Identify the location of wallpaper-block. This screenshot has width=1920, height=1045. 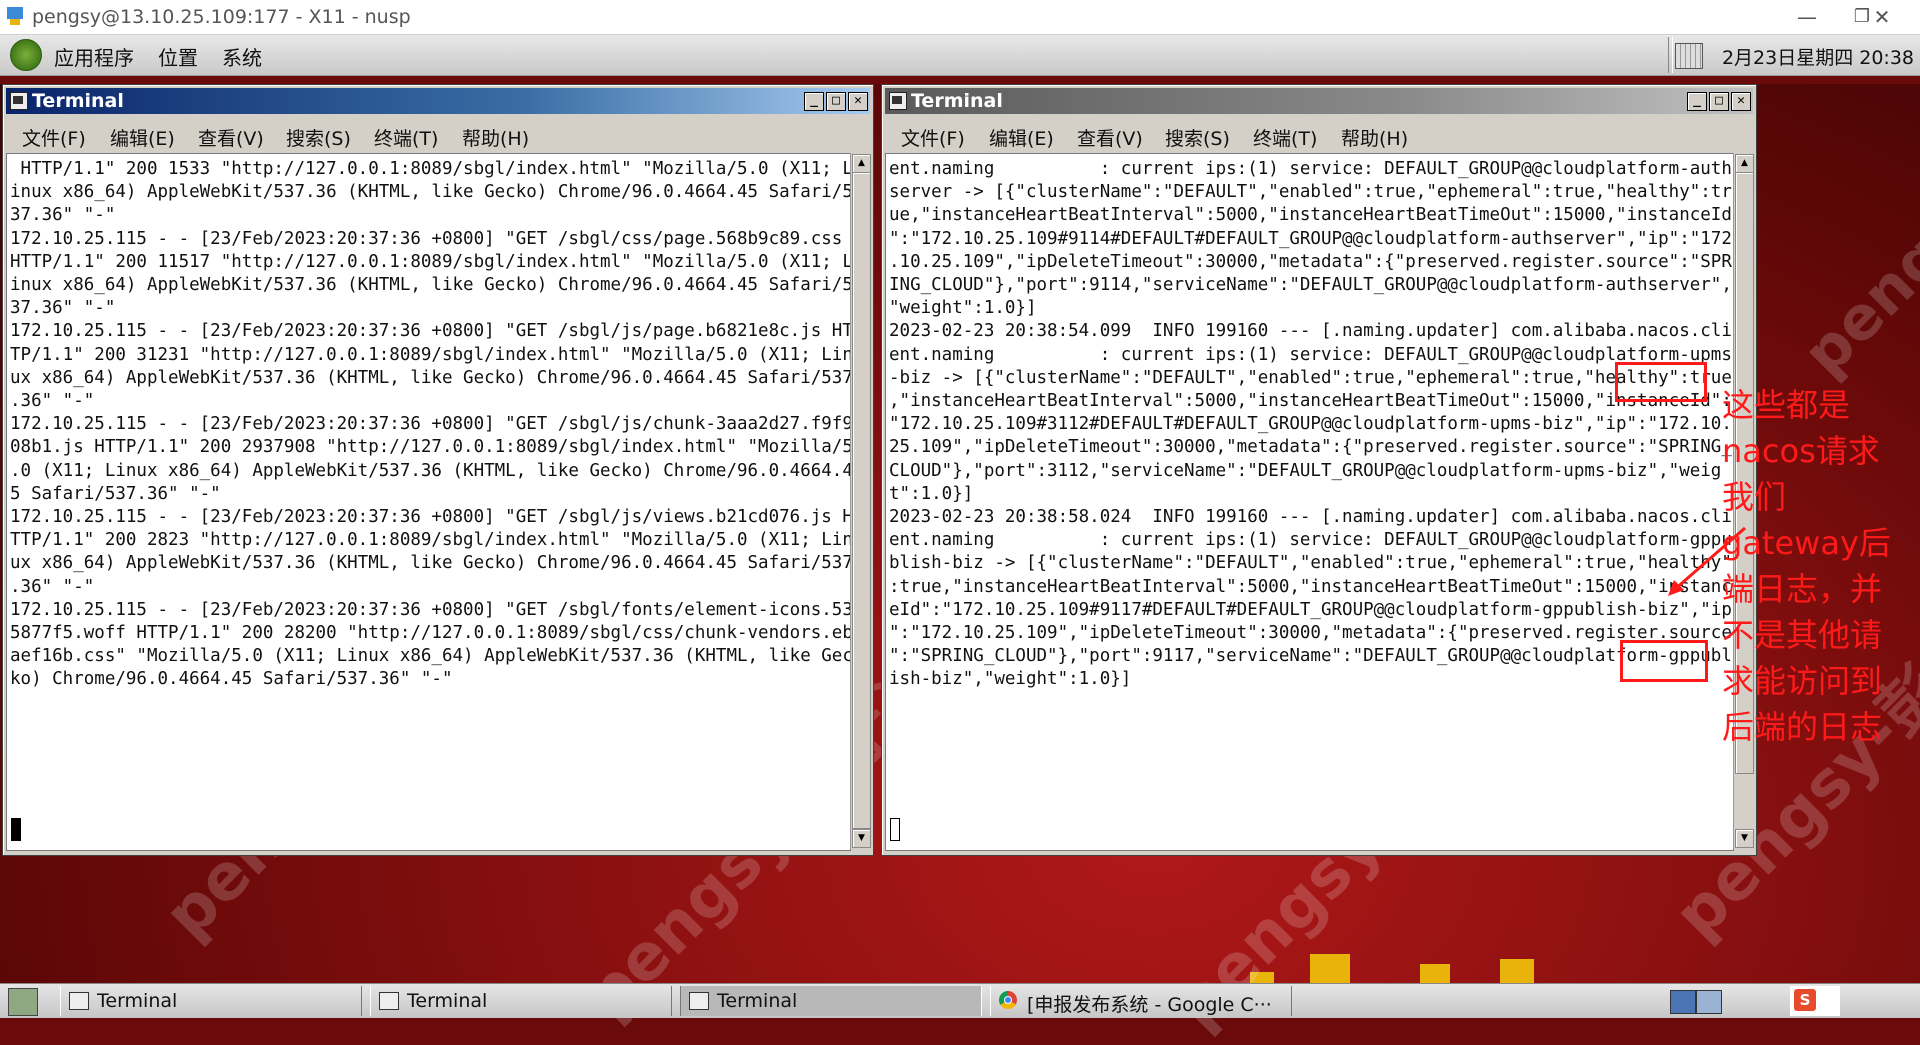
(1330, 969).